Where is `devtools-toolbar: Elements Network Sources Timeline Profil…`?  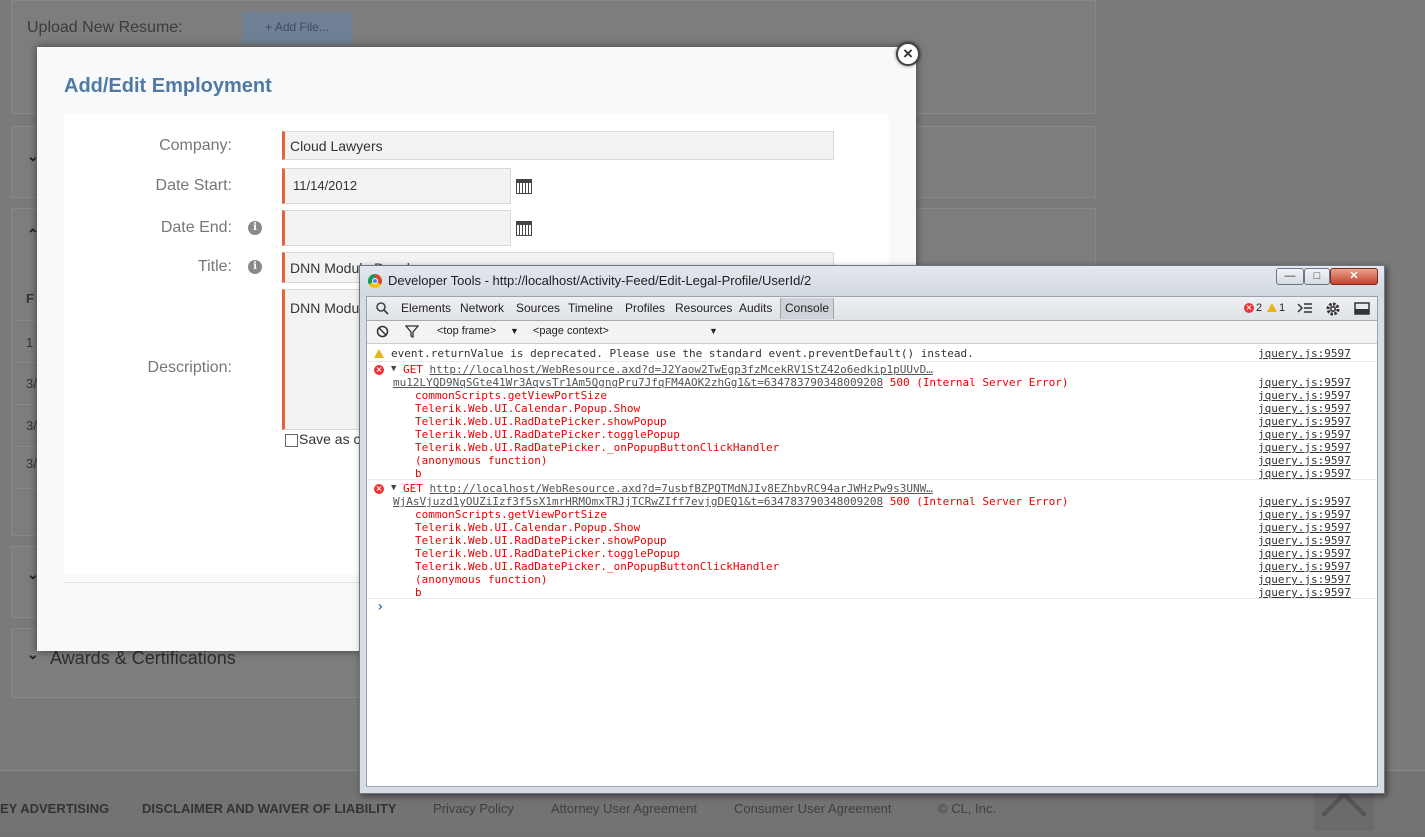 devtools-toolbar: Elements Network Sources Timeline Profil… is located at coordinates (872, 309).